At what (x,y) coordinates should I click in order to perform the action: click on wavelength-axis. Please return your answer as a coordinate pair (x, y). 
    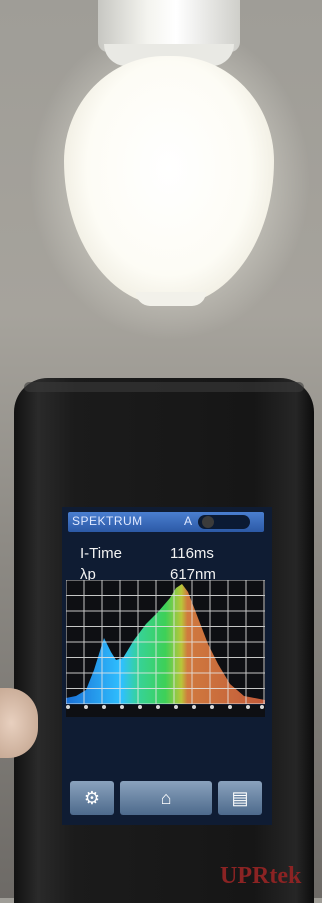
    Looking at the image, I should click on (165, 711).